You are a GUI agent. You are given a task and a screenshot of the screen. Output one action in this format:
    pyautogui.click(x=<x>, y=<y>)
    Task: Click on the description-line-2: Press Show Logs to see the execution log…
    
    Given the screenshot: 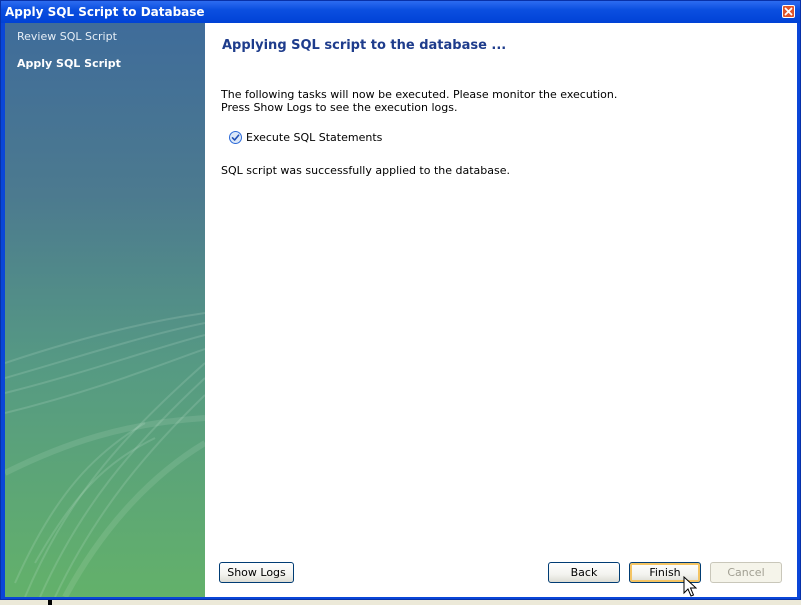 What is the action you would take?
    pyautogui.click(x=339, y=107)
    